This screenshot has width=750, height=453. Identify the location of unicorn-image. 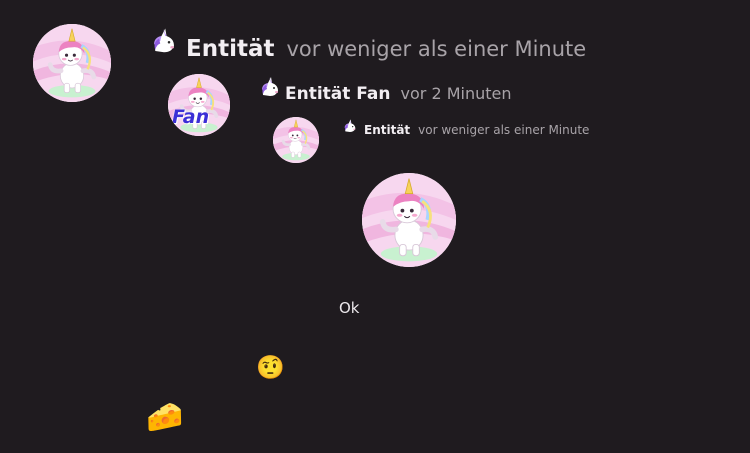
(409, 220).